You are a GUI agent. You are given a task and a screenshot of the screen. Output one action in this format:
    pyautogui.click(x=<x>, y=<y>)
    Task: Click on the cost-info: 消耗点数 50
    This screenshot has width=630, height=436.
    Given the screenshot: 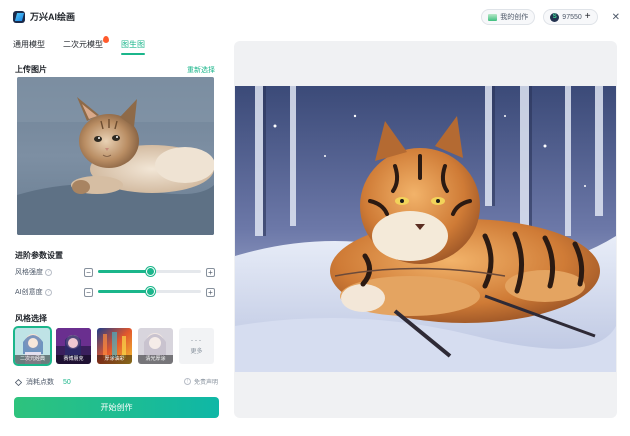 What is the action you would take?
    pyautogui.click(x=43, y=382)
    